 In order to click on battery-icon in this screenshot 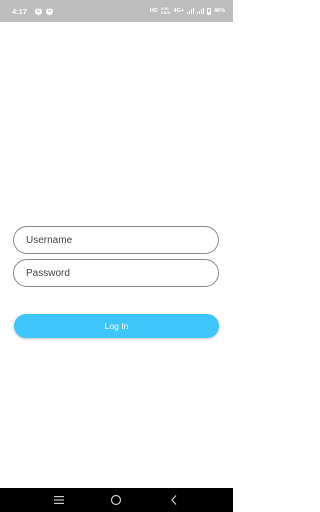, I will do `click(208, 11)`.